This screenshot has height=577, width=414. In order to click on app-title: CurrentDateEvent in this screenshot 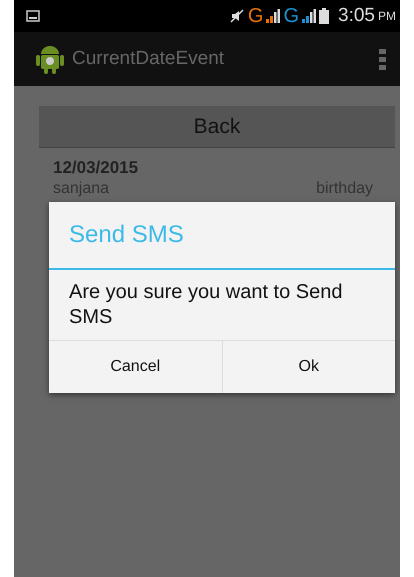, I will do `click(148, 59)`.